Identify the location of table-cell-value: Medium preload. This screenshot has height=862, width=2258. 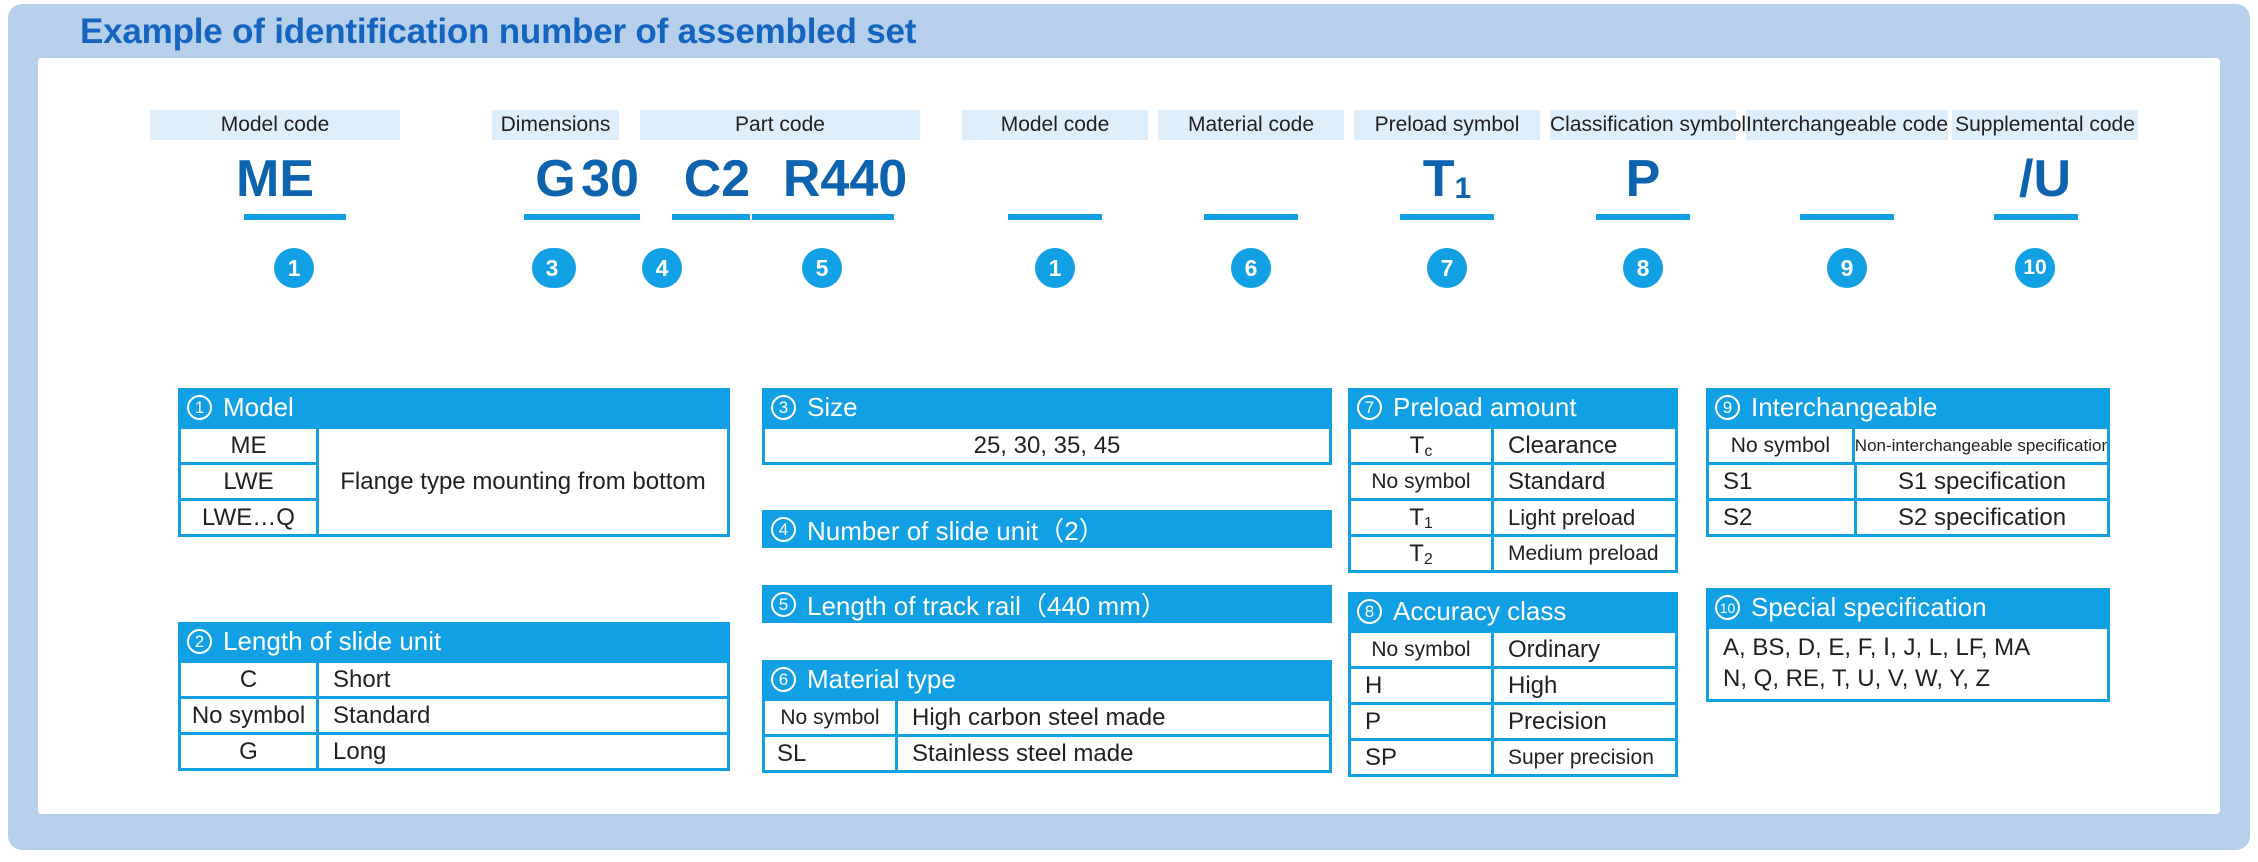
(1584, 553).